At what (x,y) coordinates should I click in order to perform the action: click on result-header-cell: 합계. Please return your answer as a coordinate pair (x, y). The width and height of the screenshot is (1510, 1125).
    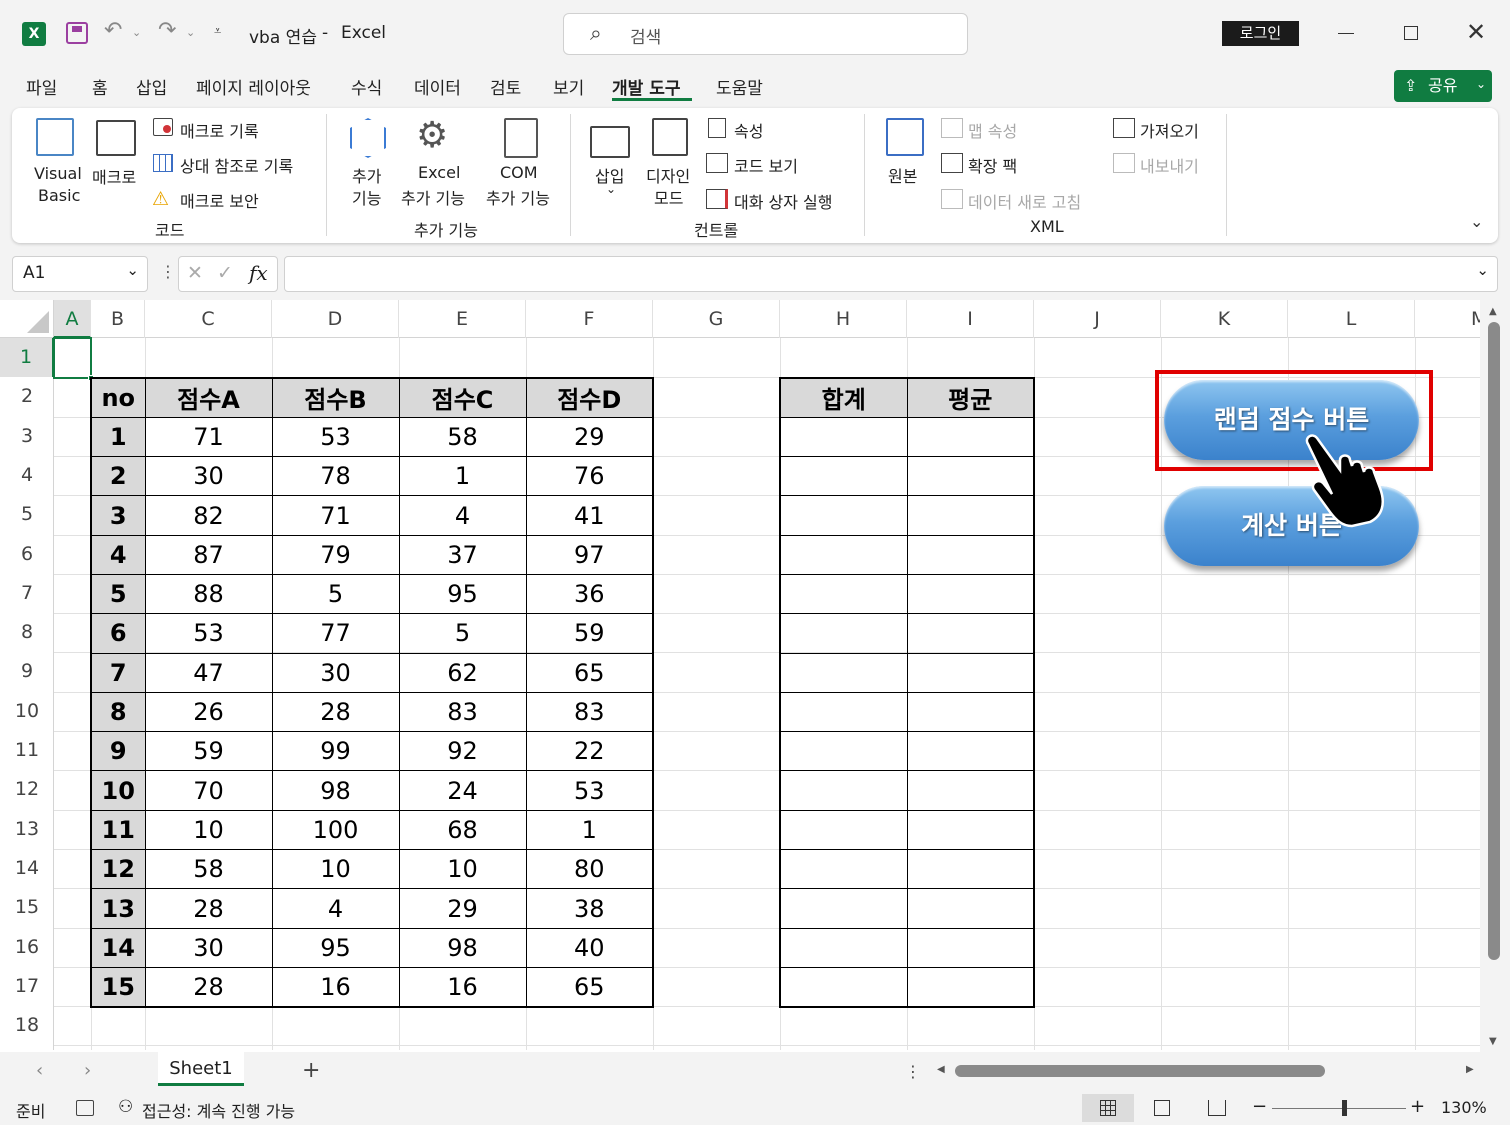
    Looking at the image, I should click on (843, 397).